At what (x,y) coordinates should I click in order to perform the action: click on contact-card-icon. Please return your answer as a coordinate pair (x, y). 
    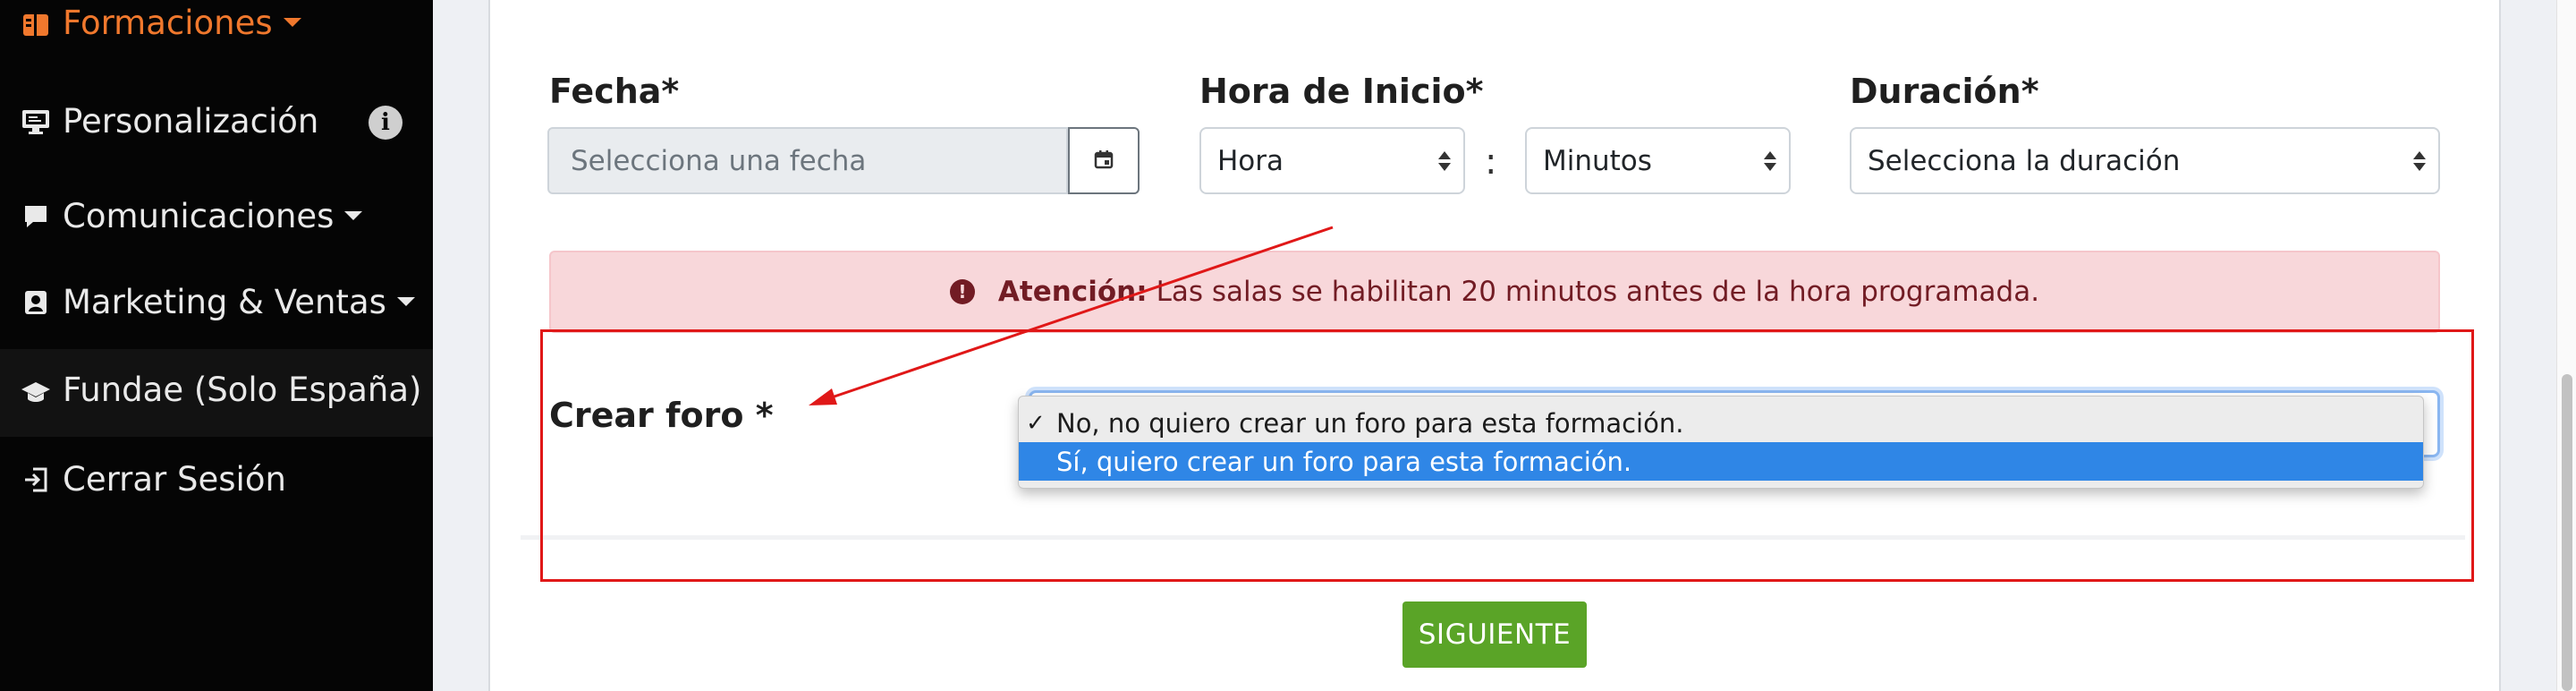
    Looking at the image, I should click on (36, 302).